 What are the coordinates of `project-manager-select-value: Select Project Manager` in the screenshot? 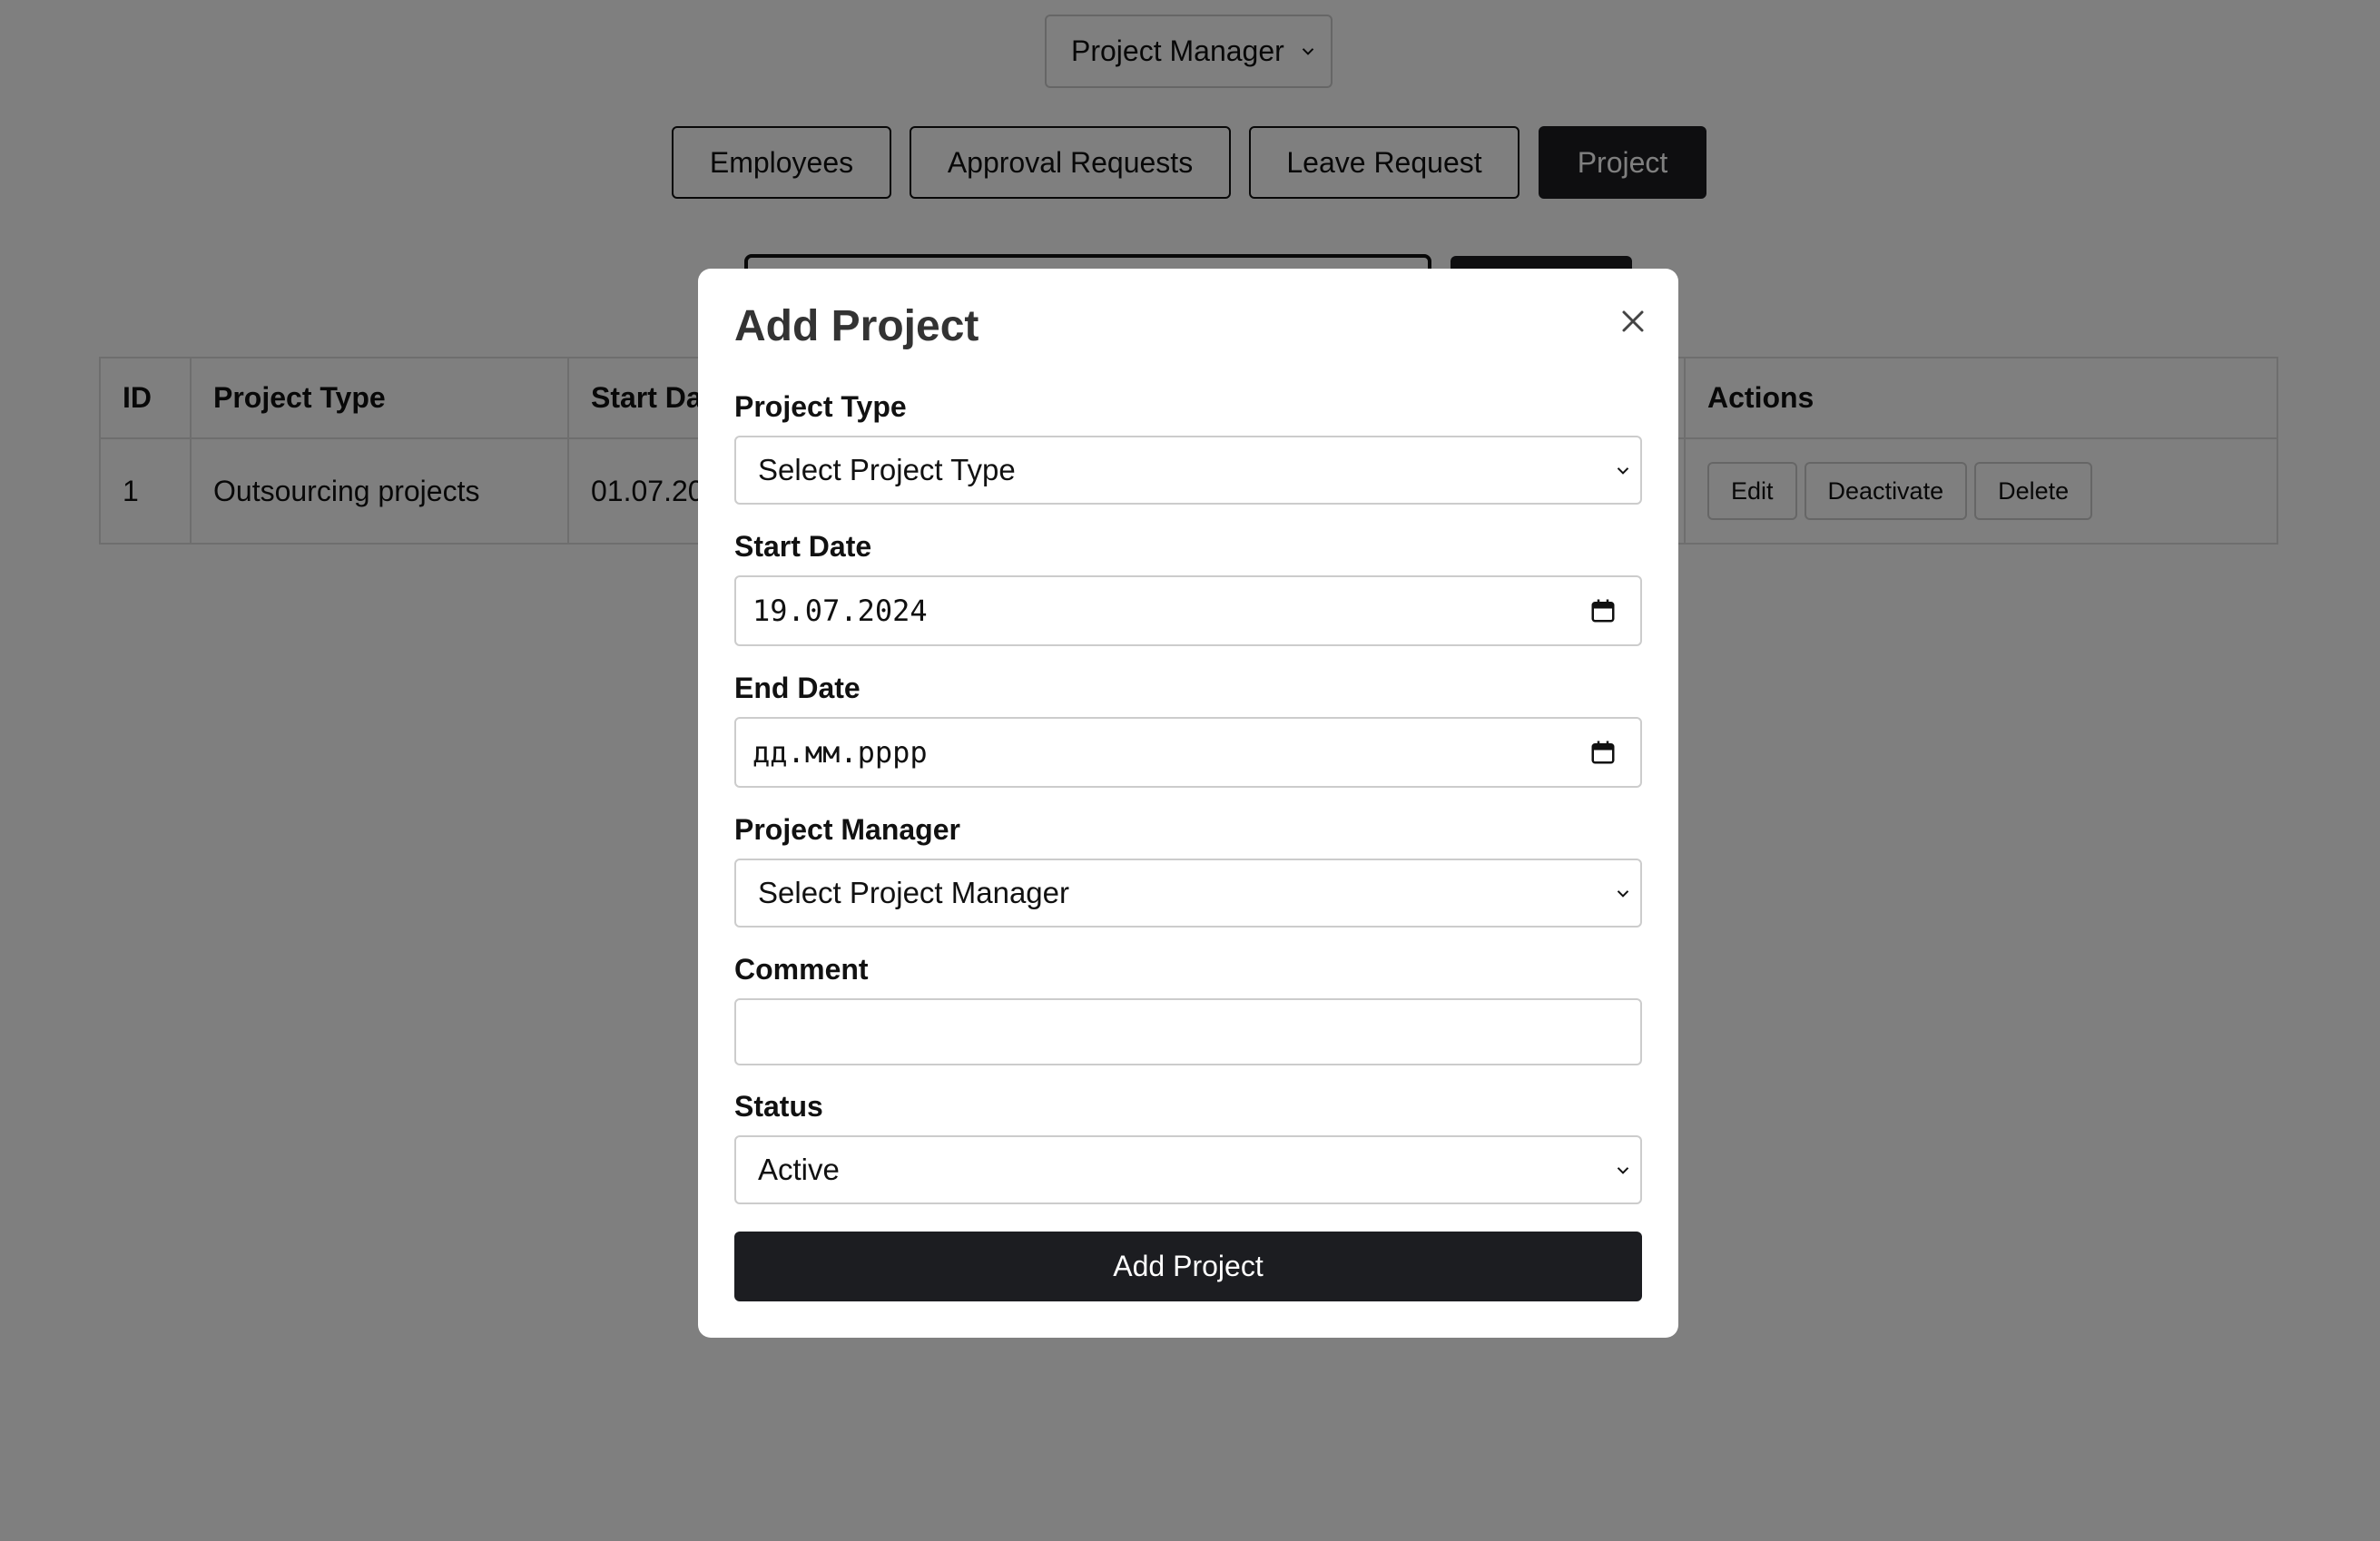 It's located at (914, 892).